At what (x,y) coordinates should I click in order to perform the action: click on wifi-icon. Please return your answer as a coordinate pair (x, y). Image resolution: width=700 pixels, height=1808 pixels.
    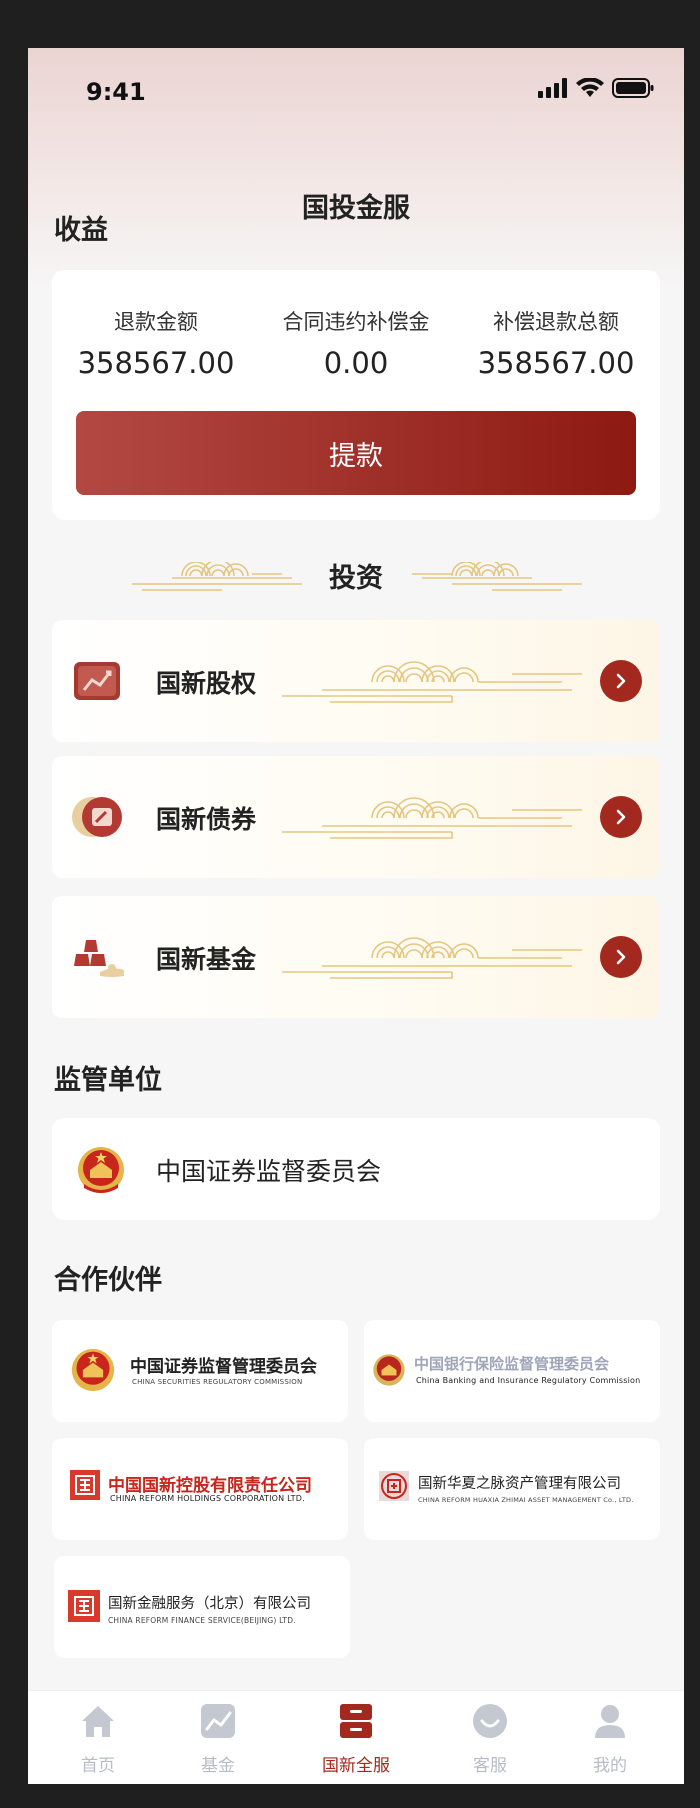
    Looking at the image, I should click on (590, 87).